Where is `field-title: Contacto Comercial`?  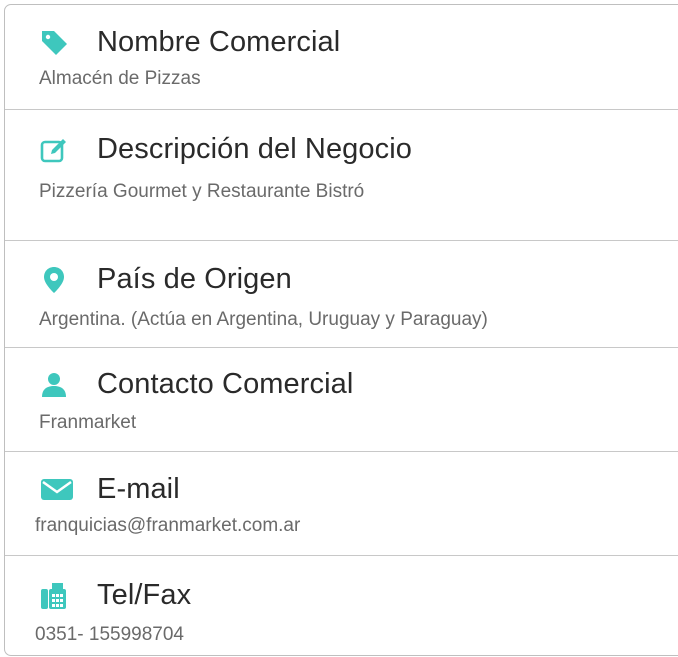
field-title: Contacto Comercial is located at coordinates (225, 384).